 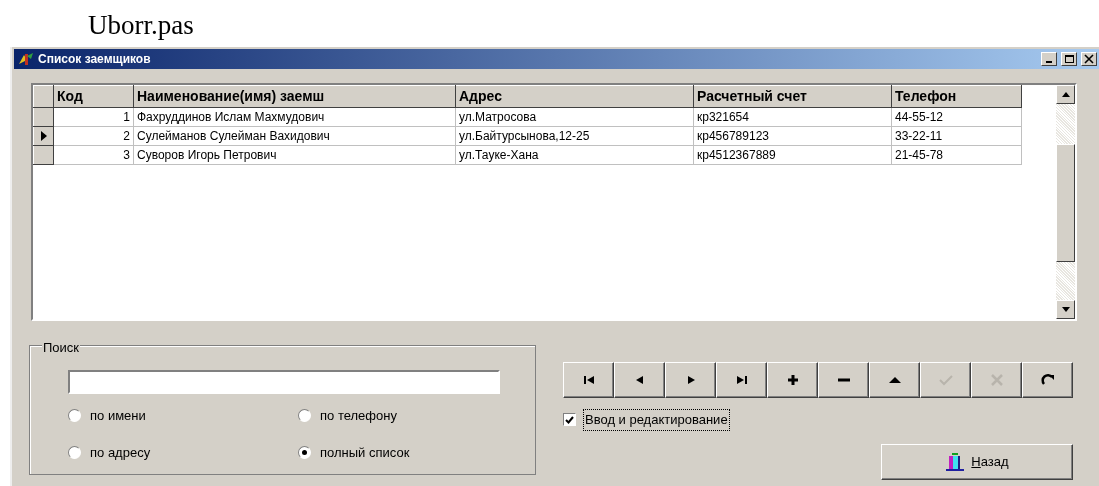 I want to click on current-row-icon, so click(x=43, y=136).